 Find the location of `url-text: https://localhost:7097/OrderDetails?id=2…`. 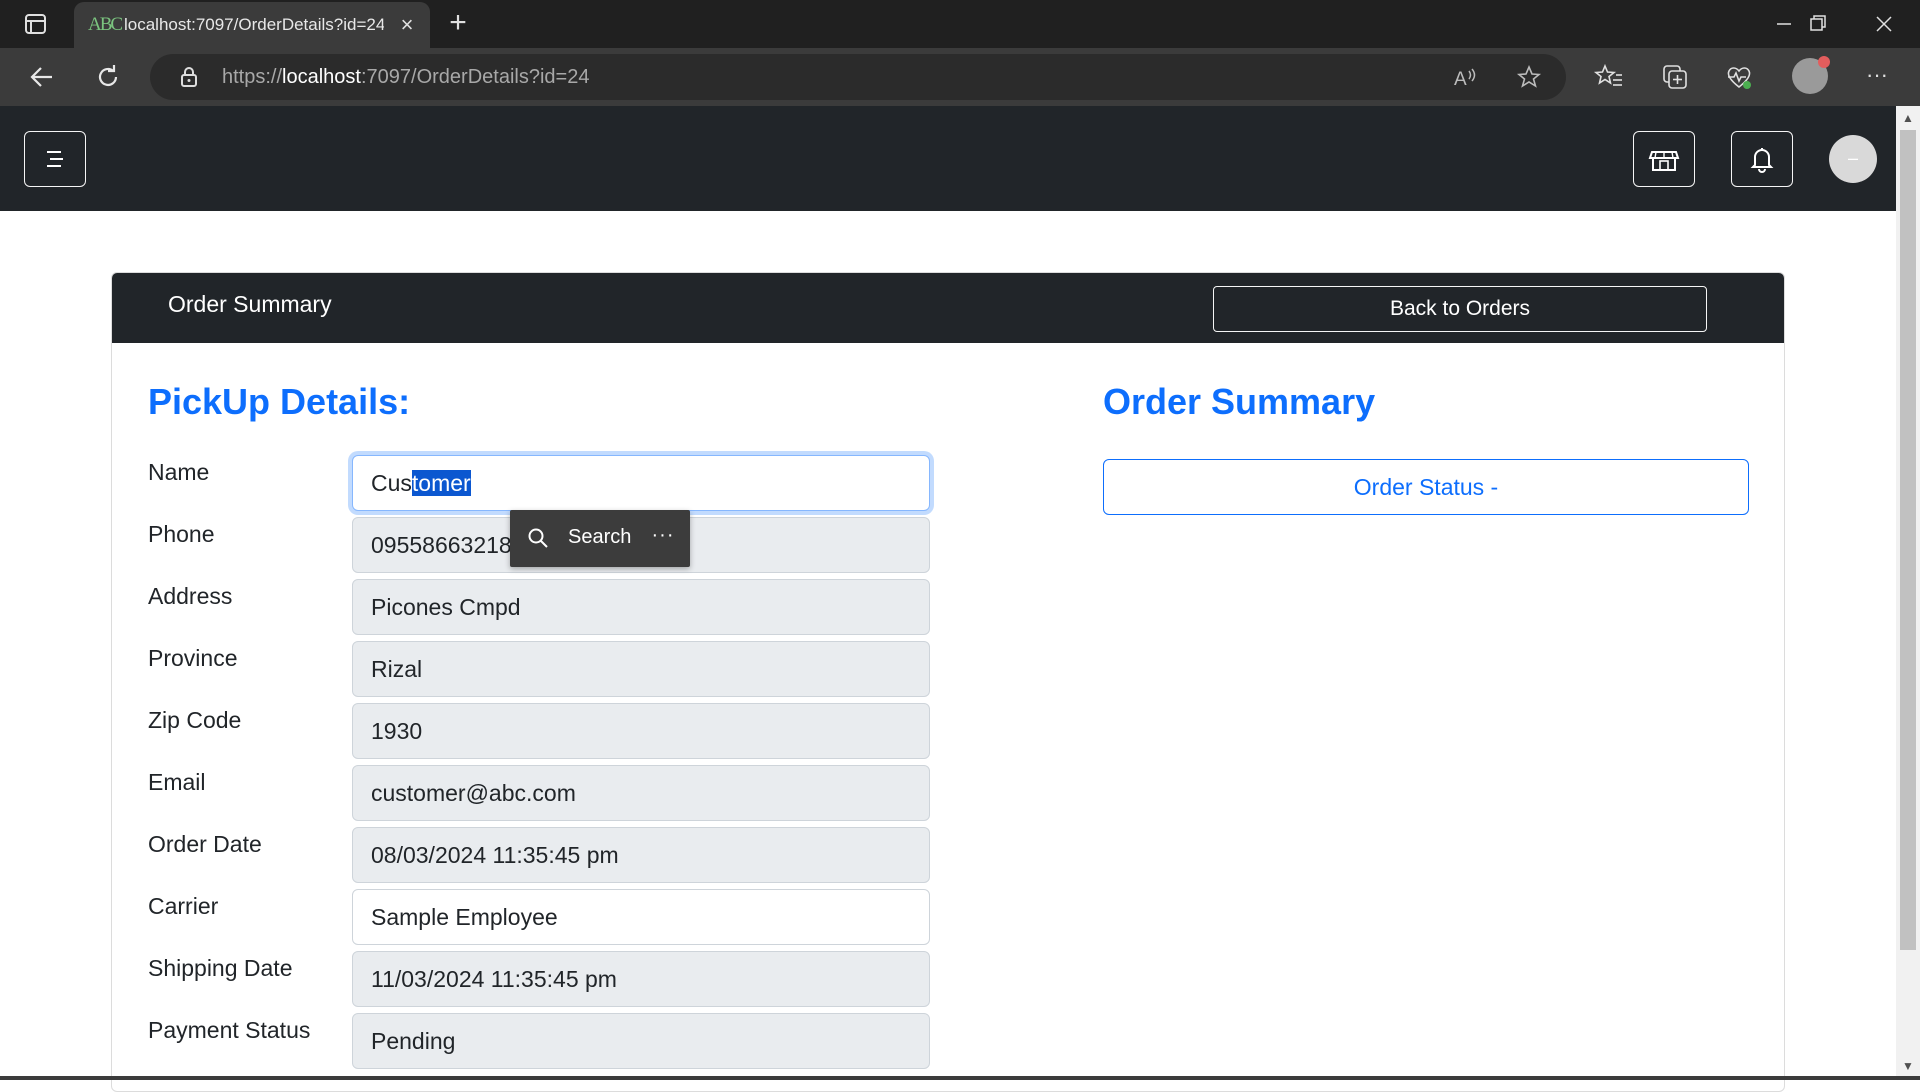

url-text: https://localhost:7097/OrderDetails?id=2… is located at coordinates (405, 77).